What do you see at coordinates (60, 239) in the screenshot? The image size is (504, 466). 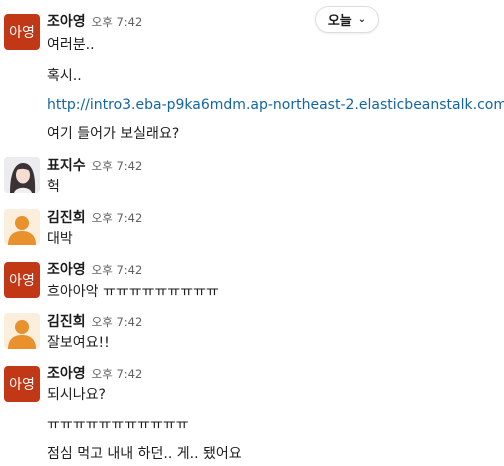 I see `message-text: 대박` at bounding box center [60, 239].